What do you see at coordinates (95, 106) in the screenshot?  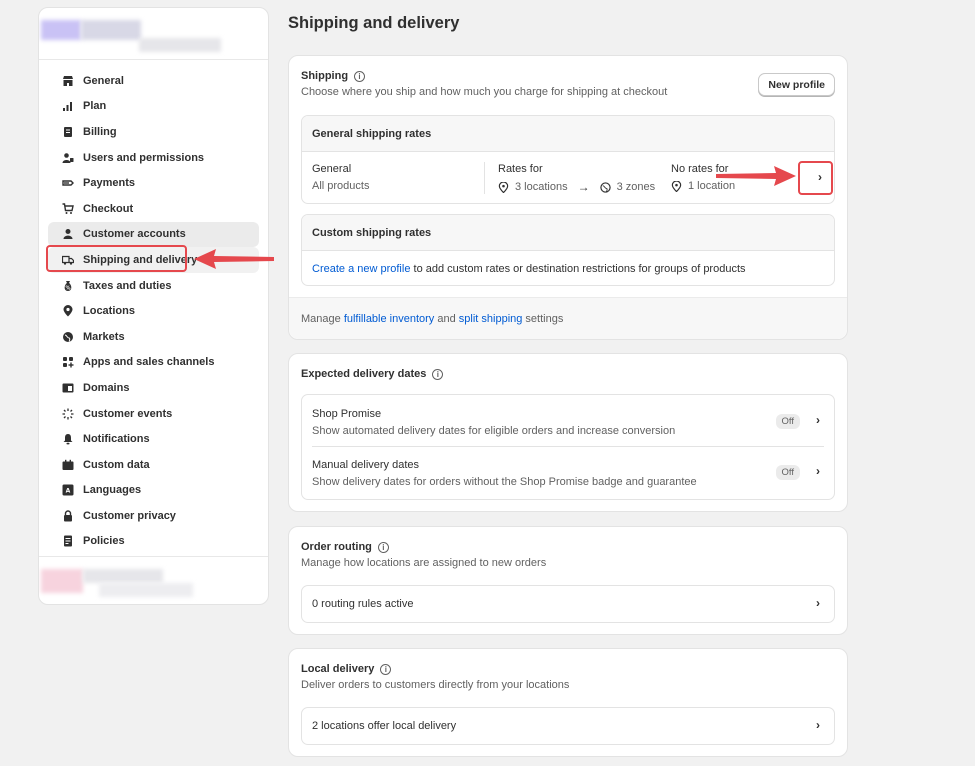 I see `sidebar-item-label: Plan` at bounding box center [95, 106].